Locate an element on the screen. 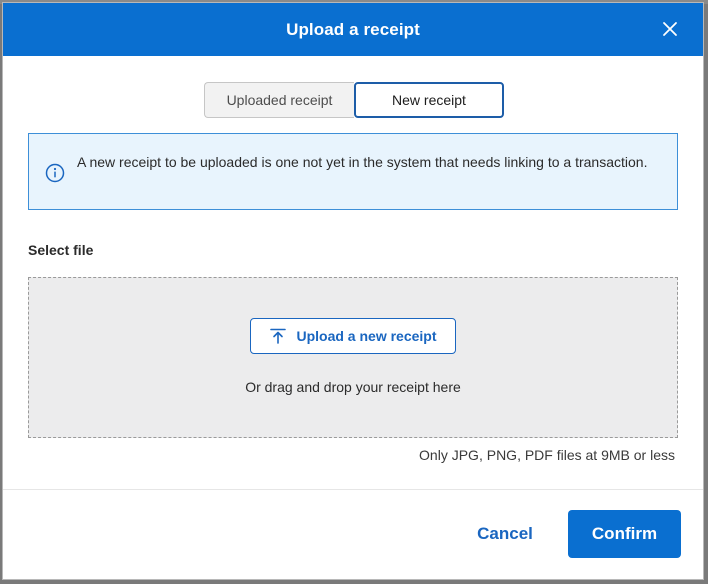  footer-divider is located at coordinates (353, 489).